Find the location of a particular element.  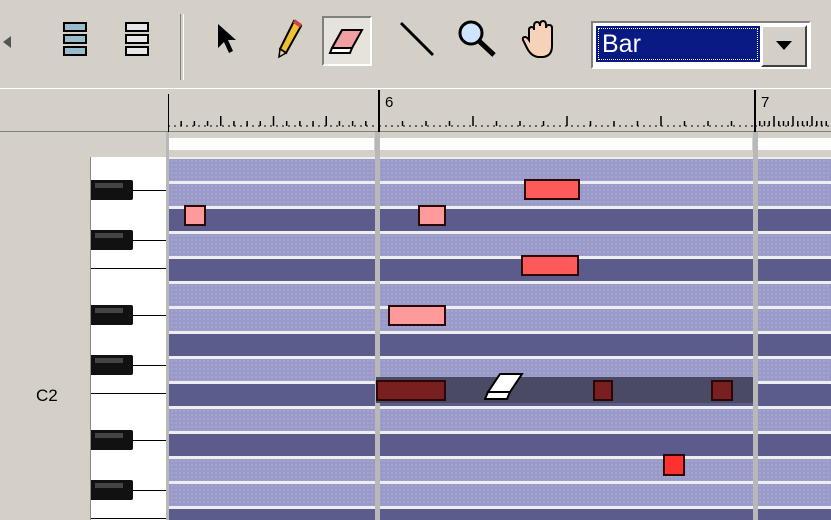

track-list-alt-button is located at coordinates (137, 39).